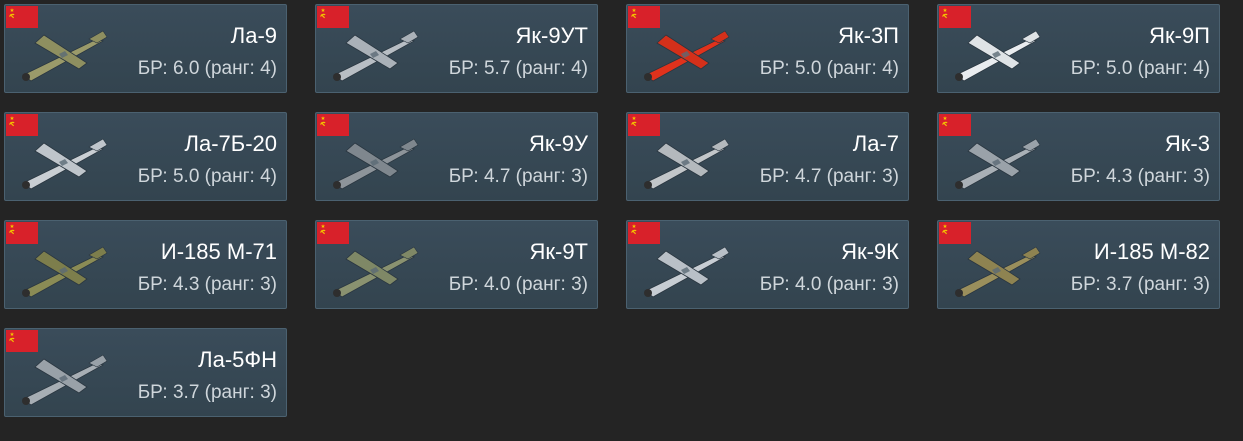 Image resolution: width=1243 pixels, height=441 pixels. I want to click on vehicle-card: Ла-9 БР: 6.0 (ранг: 4), so click(145, 48).